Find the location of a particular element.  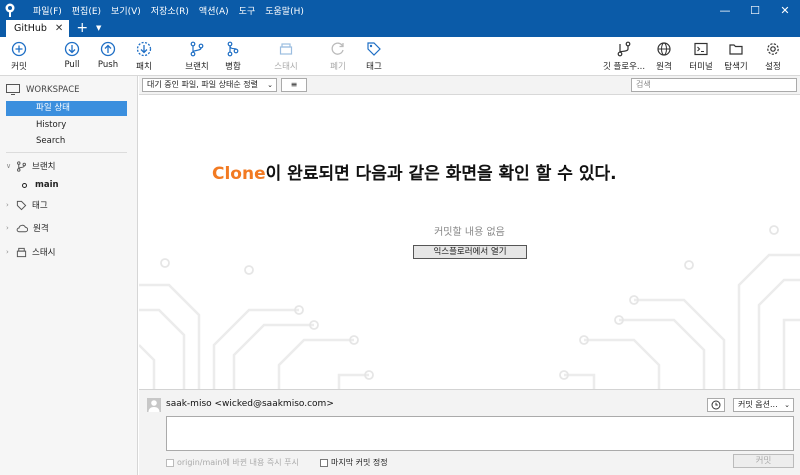

commit-author: saak-miso <wicked@saakmiso.com> is located at coordinates (250, 404).